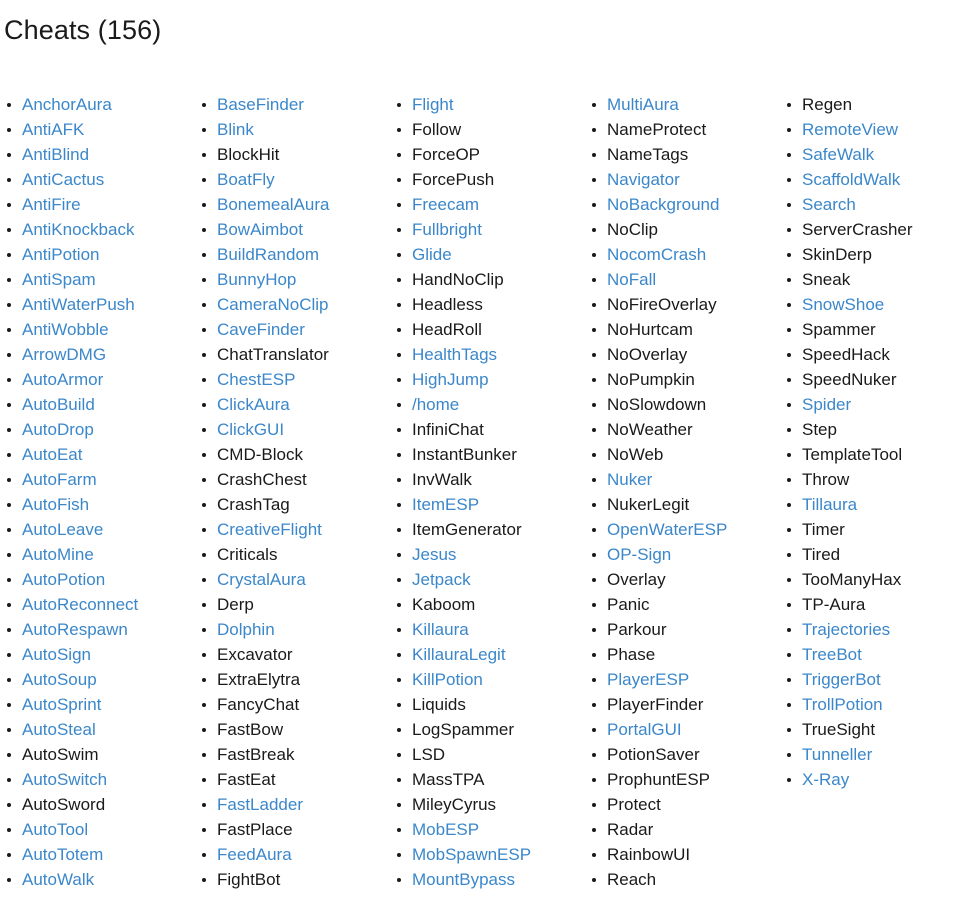 This screenshot has width=960, height=914. What do you see at coordinates (432, 254) in the screenshot?
I see `cheat-link: Glide` at bounding box center [432, 254].